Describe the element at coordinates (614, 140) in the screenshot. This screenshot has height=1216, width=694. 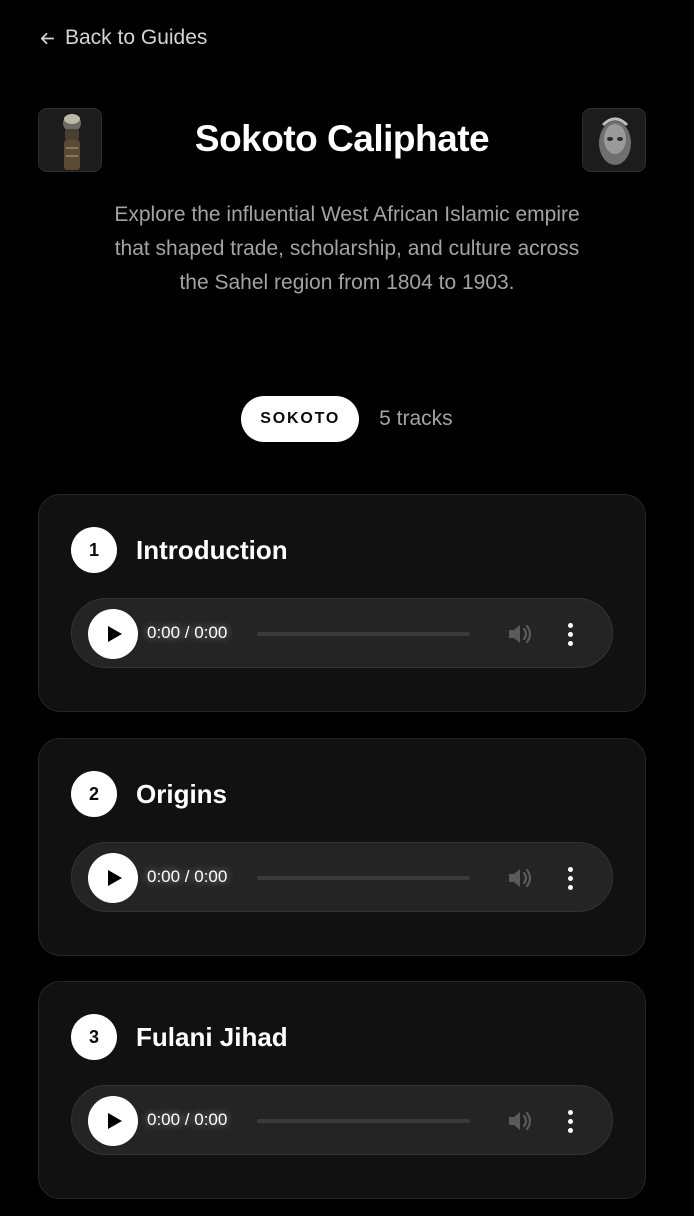
I see `guide-thumbnail-mask` at that location.